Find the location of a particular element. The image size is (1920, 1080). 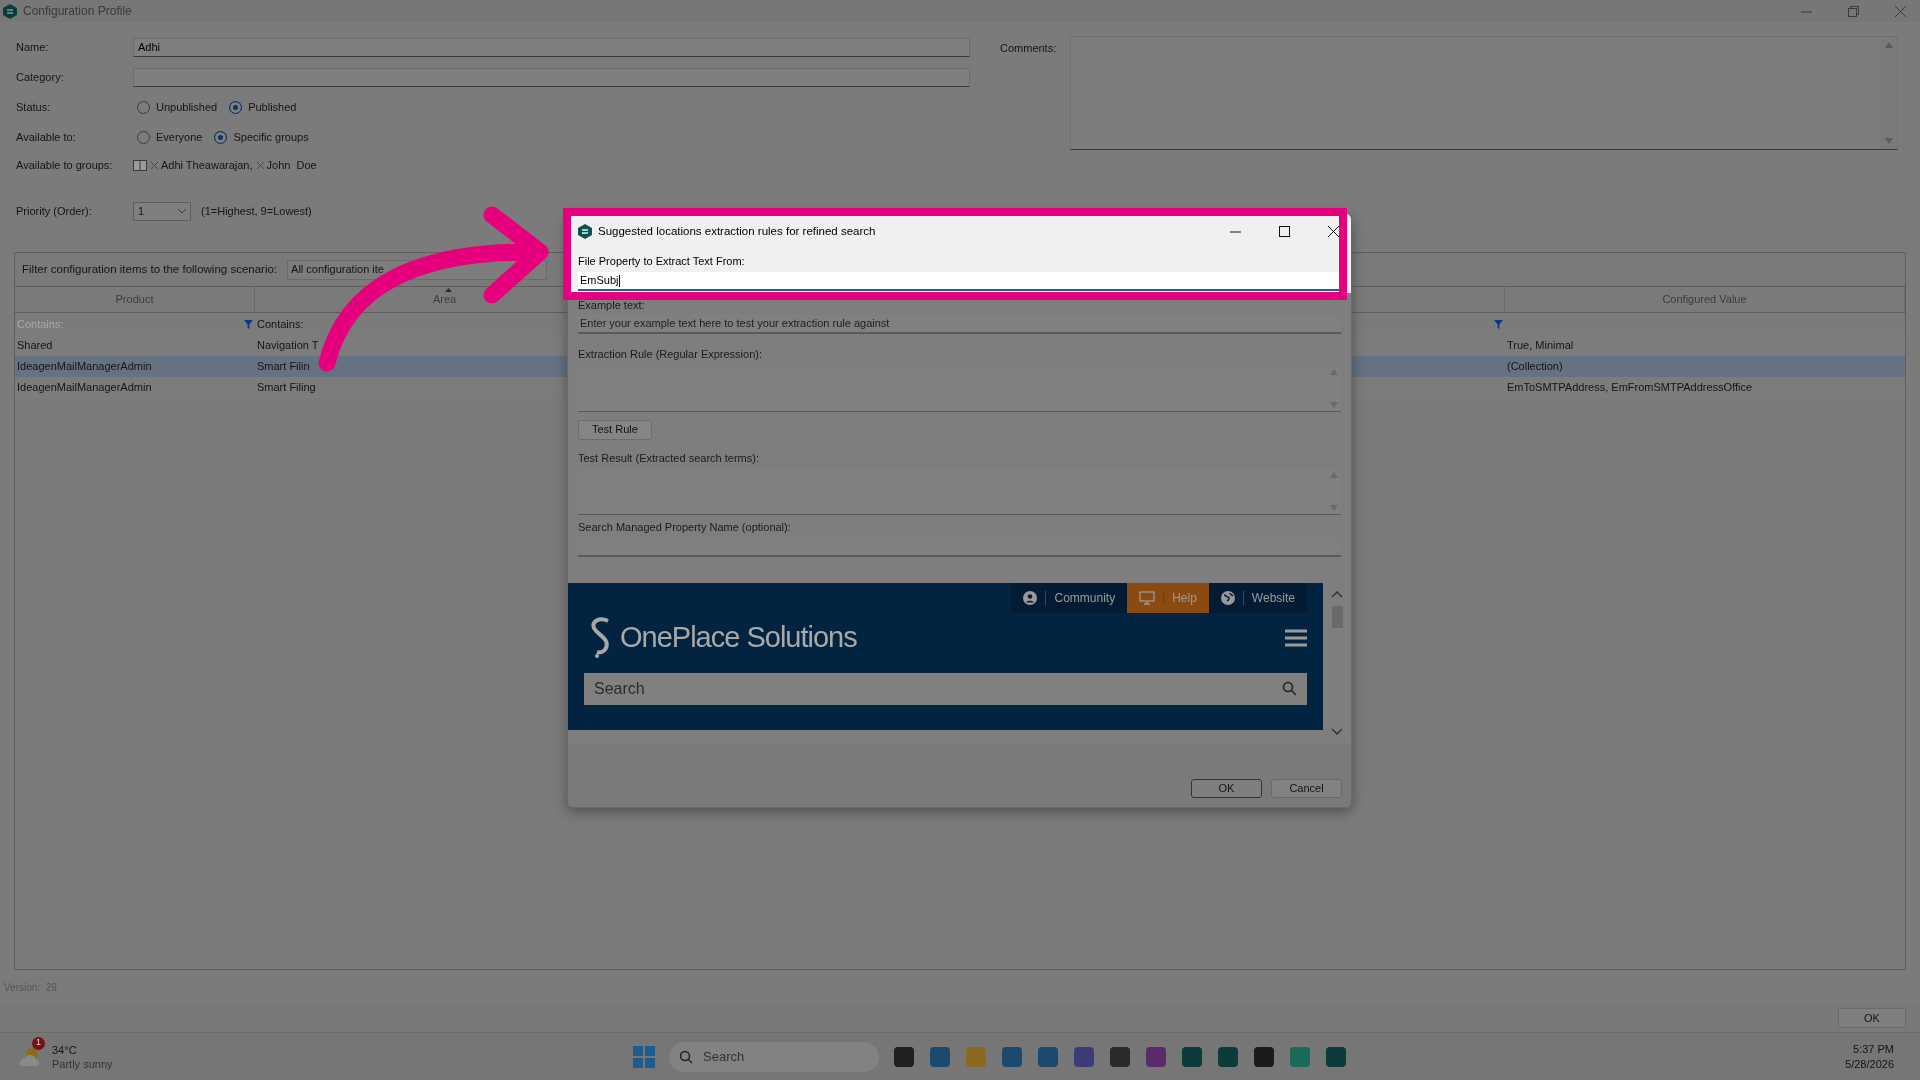

table-cell: True, Minimal is located at coordinates (1540, 345).